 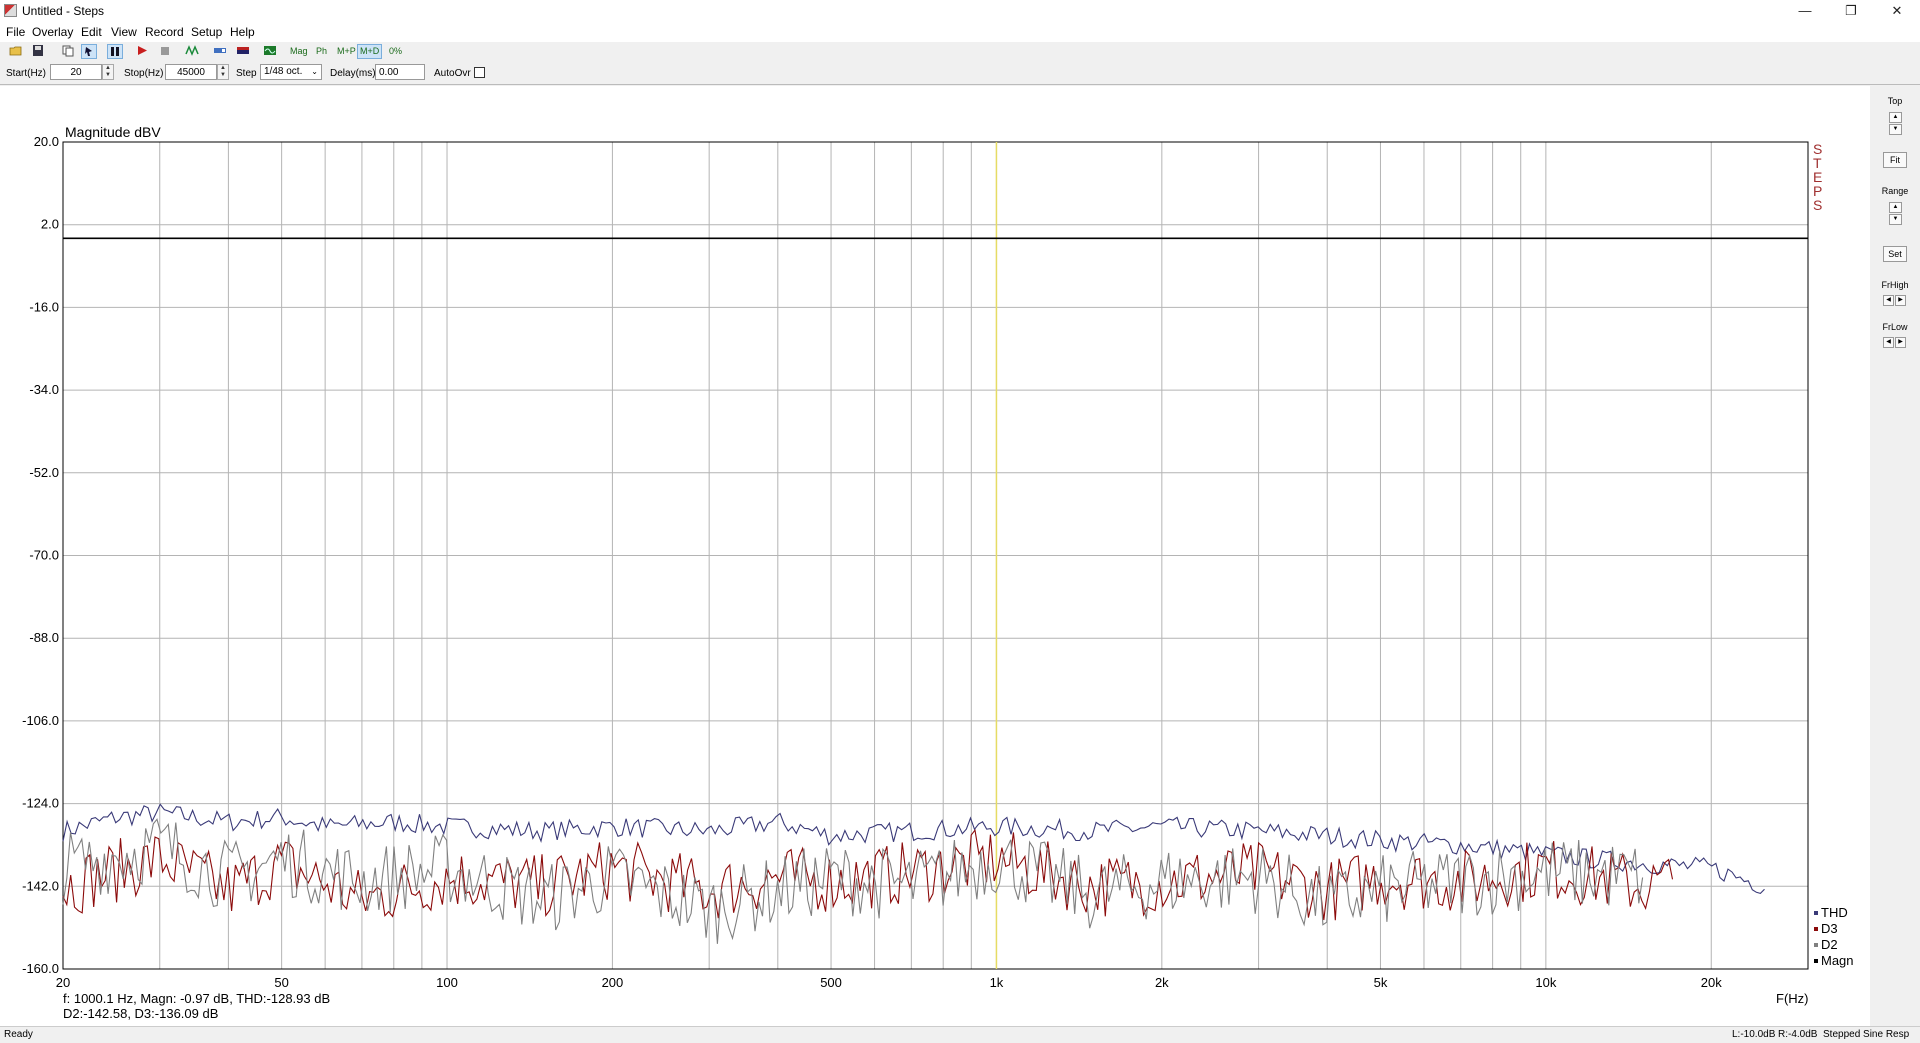 What do you see at coordinates (1817, 205) in the screenshot?
I see `steps-side-letter: S` at bounding box center [1817, 205].